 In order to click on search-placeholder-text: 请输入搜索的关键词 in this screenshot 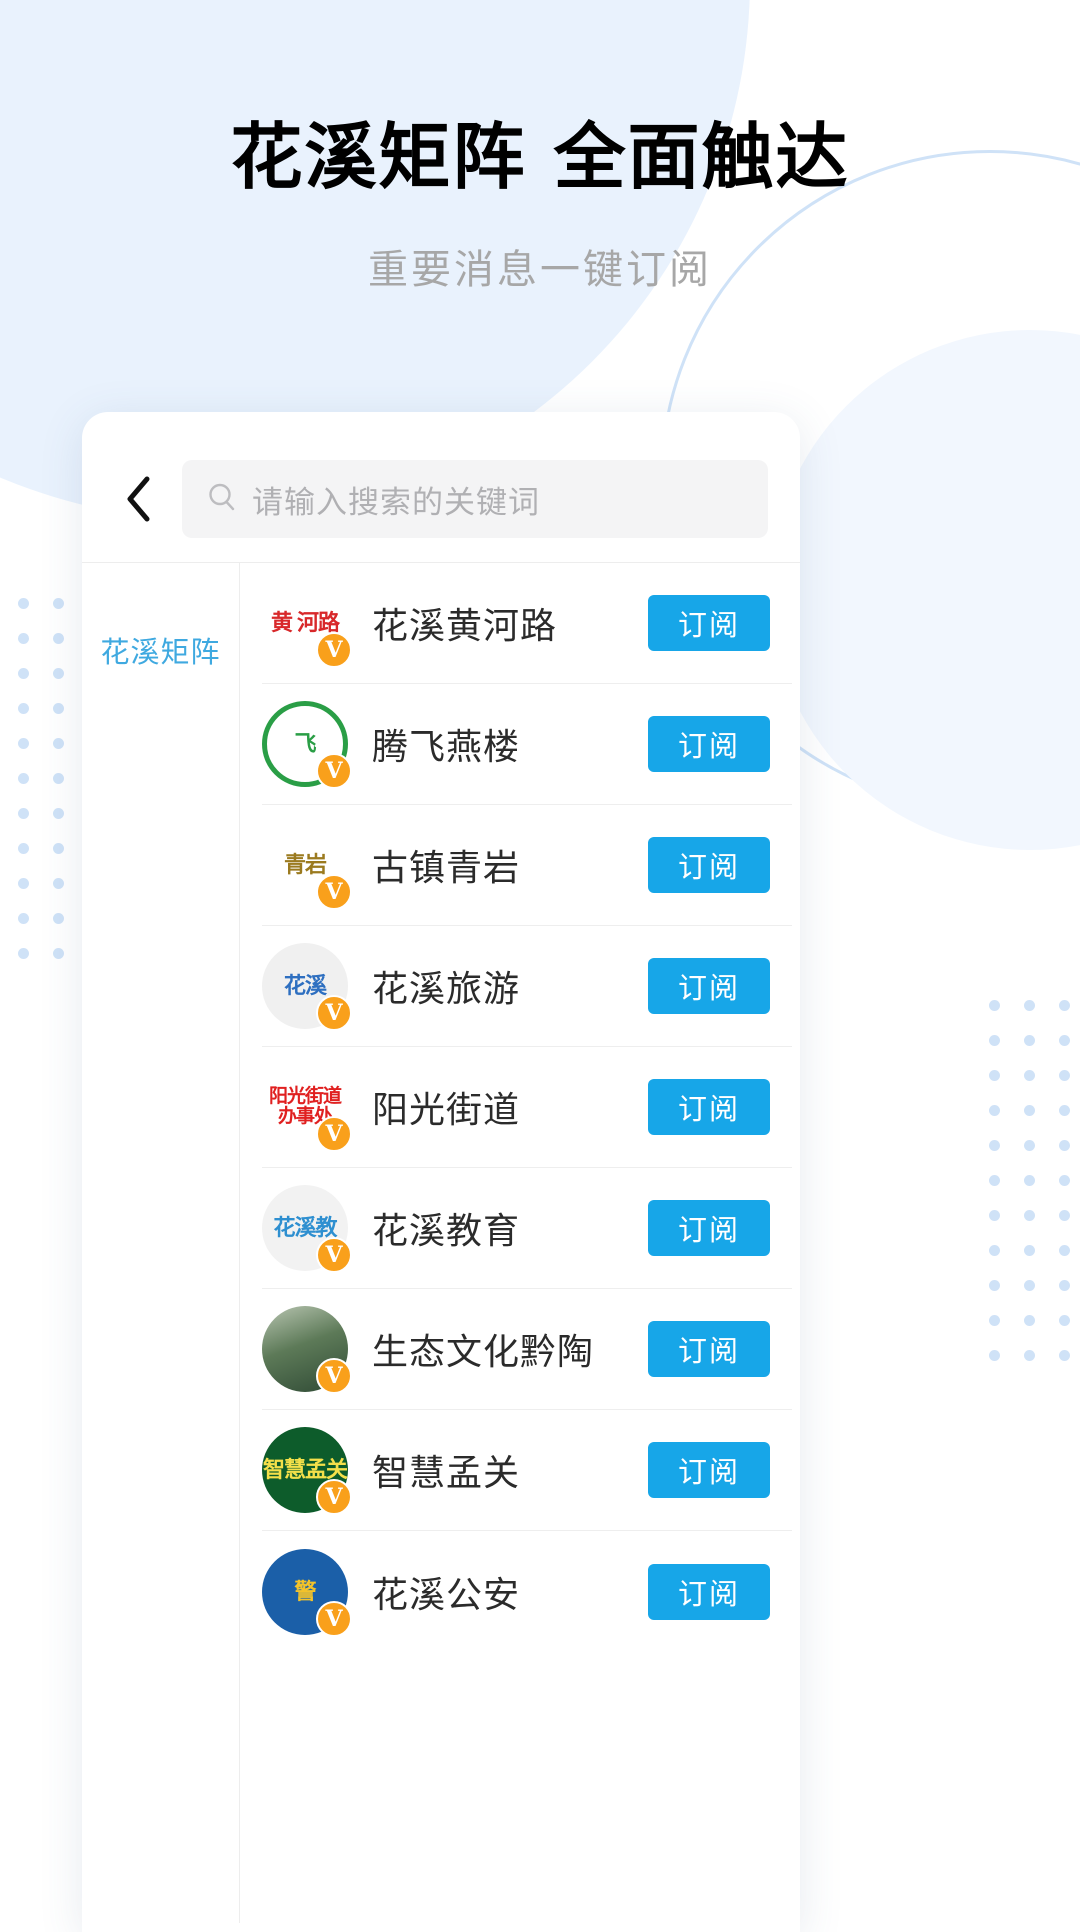, I will do `click(396, 502)`.